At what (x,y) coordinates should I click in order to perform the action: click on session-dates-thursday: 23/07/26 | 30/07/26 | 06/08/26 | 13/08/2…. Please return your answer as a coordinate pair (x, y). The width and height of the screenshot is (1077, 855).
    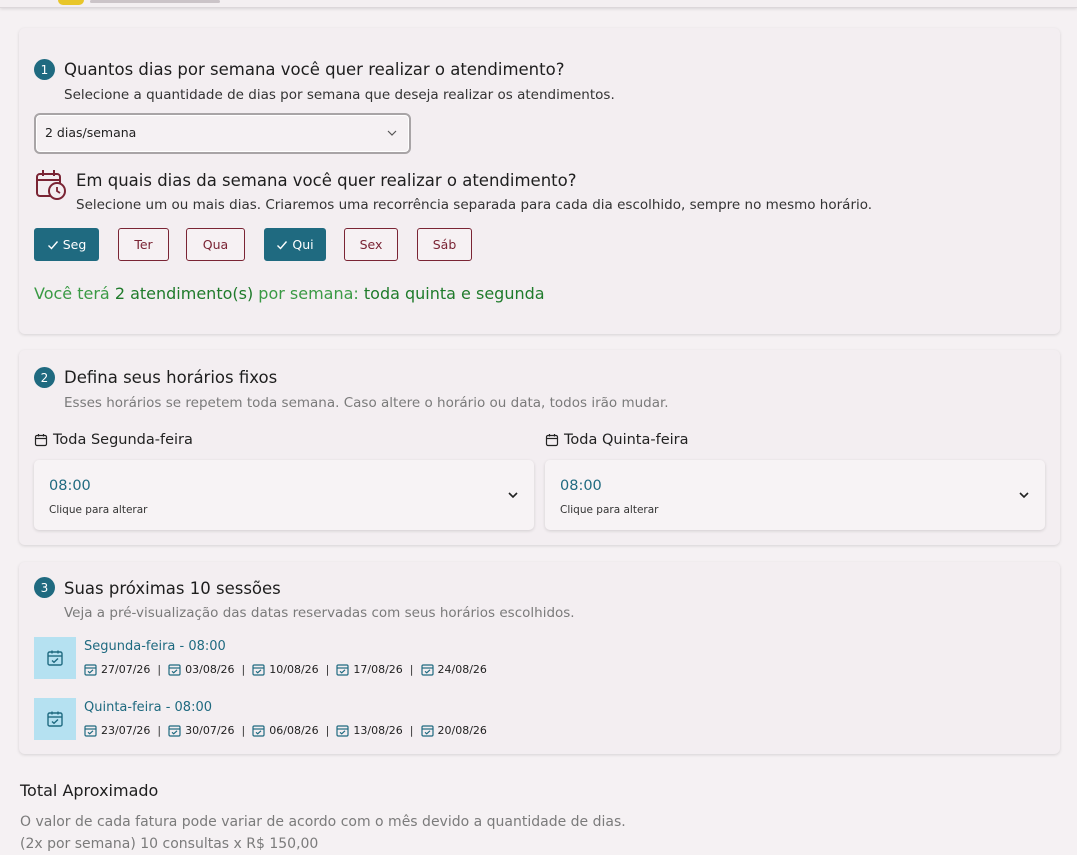
    Looking at the image, I should click on (285, 730).